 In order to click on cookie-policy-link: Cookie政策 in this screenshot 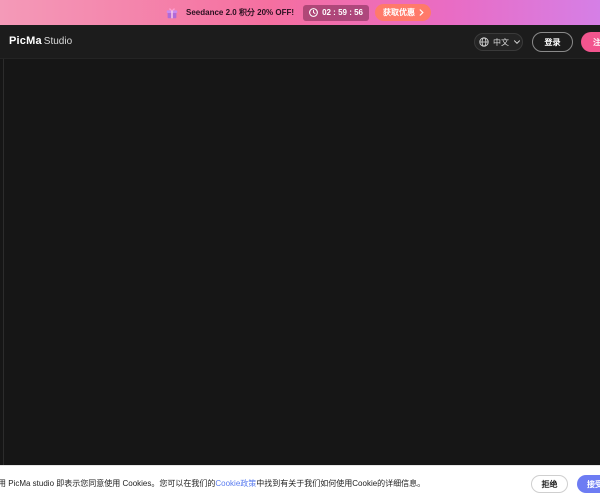, I will do `click(235, 483)`.